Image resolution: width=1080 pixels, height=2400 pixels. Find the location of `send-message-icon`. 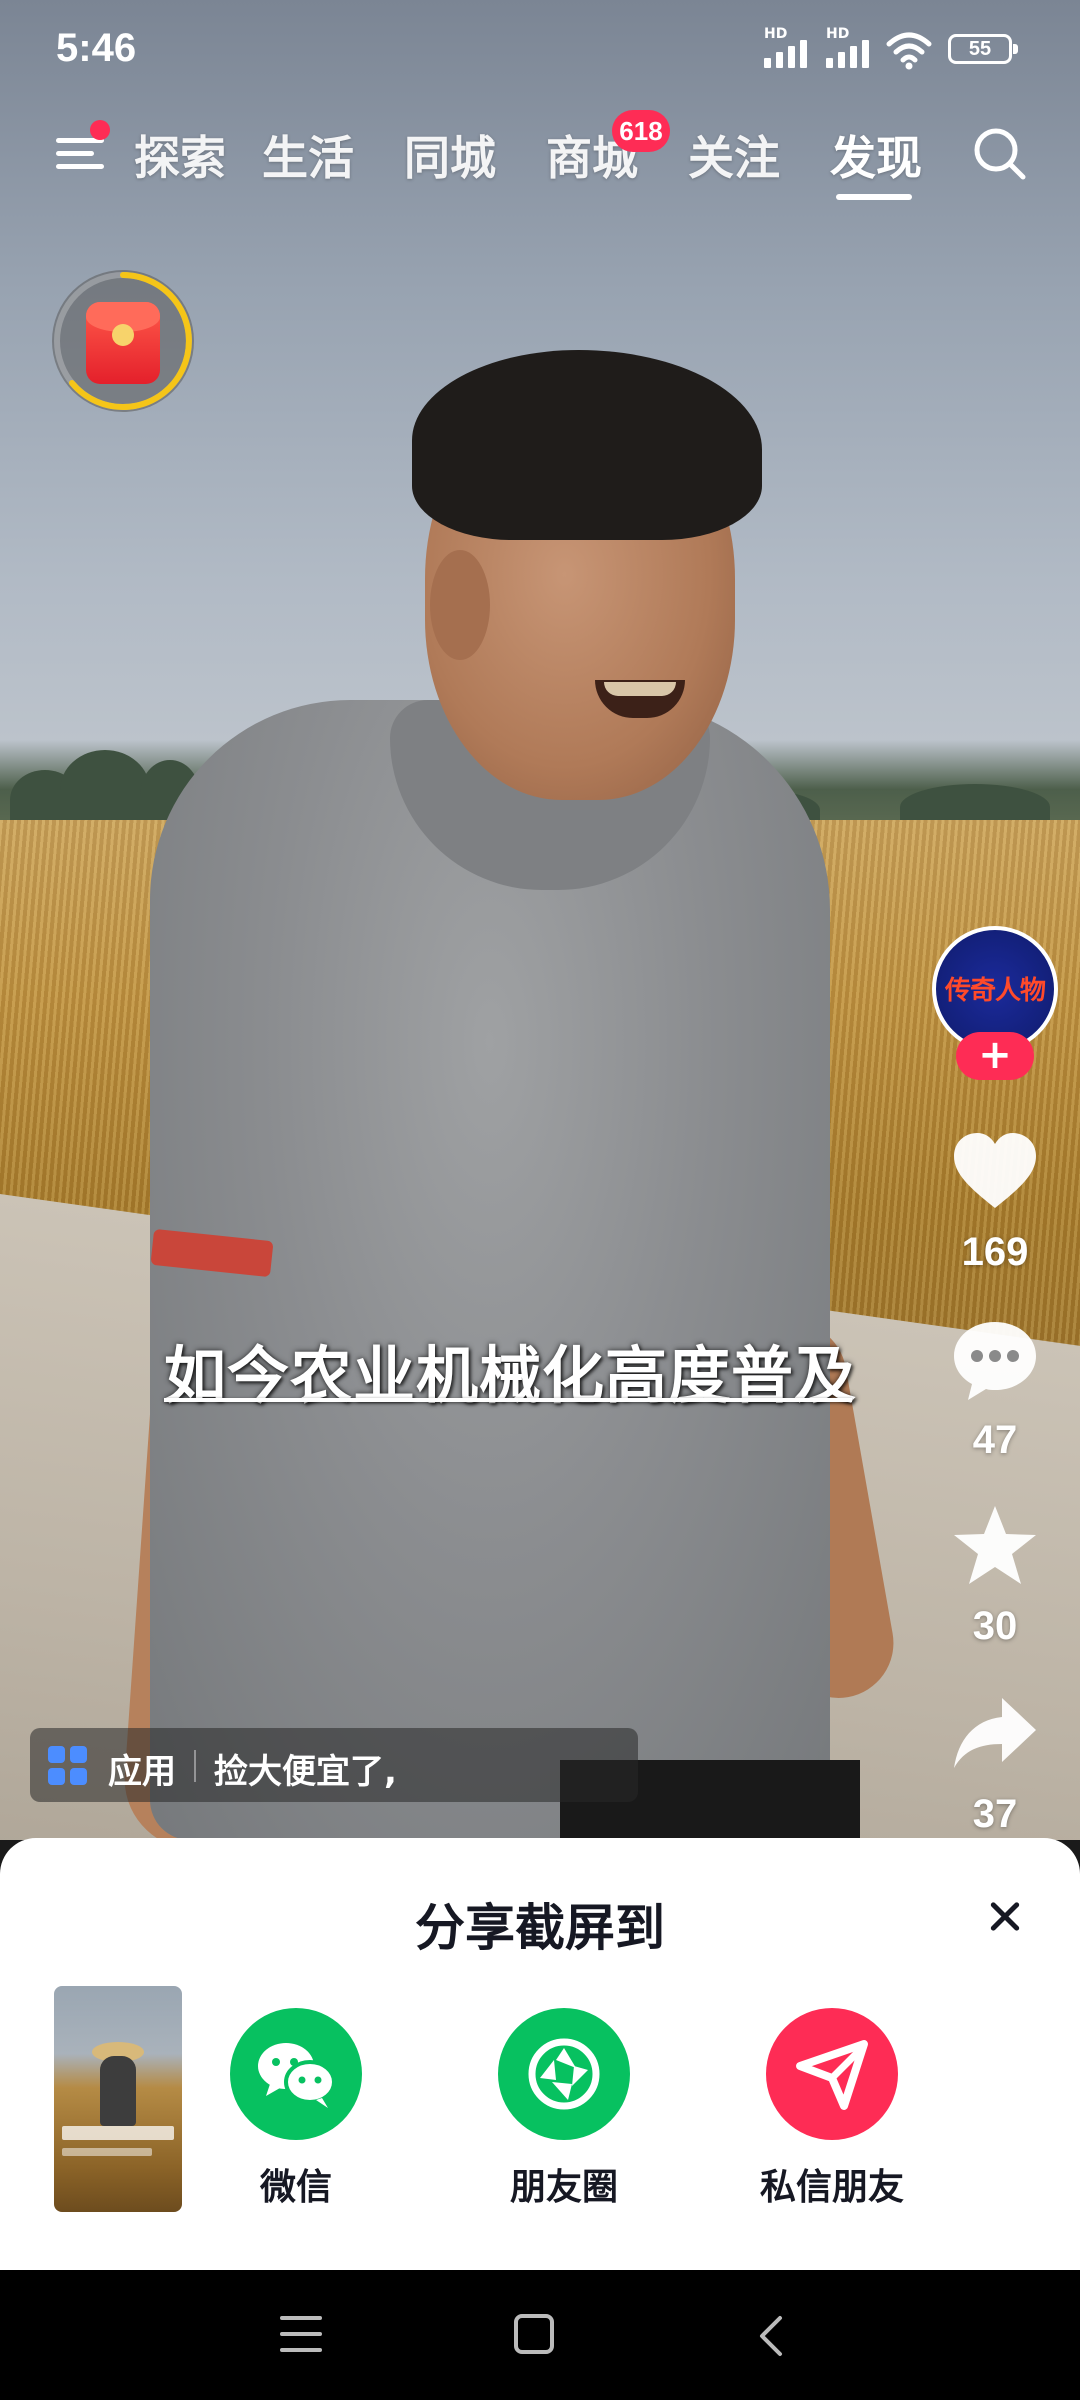

send-message-icon is located at coordinates (832, 2074).